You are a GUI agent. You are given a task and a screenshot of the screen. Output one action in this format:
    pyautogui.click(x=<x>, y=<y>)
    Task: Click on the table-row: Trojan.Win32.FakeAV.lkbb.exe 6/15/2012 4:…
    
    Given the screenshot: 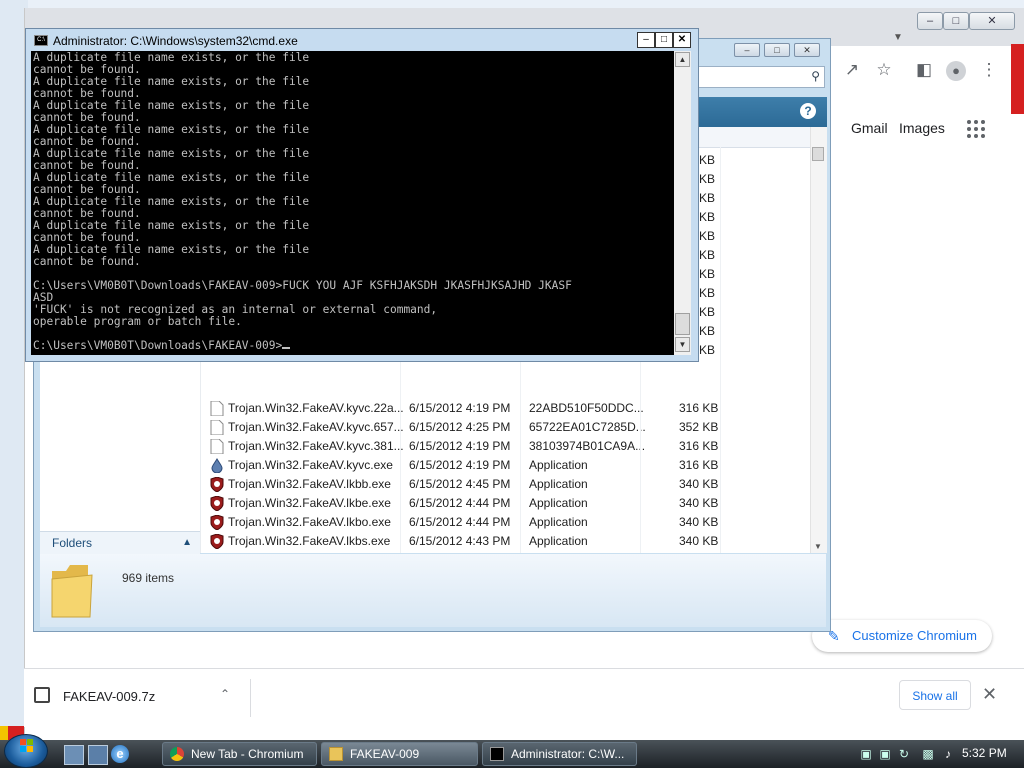 What is the action you would take?
    pyautogui.click(x=505, y=484)
    